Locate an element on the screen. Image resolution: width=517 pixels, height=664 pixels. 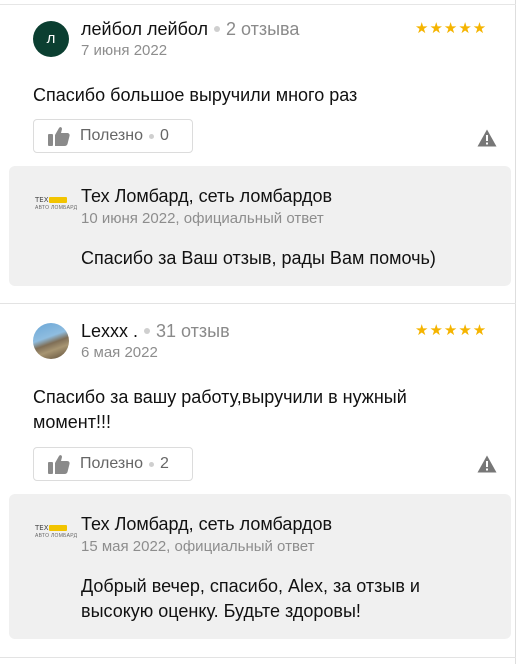
useful-count: 0 is located at coordinates (164, 135).